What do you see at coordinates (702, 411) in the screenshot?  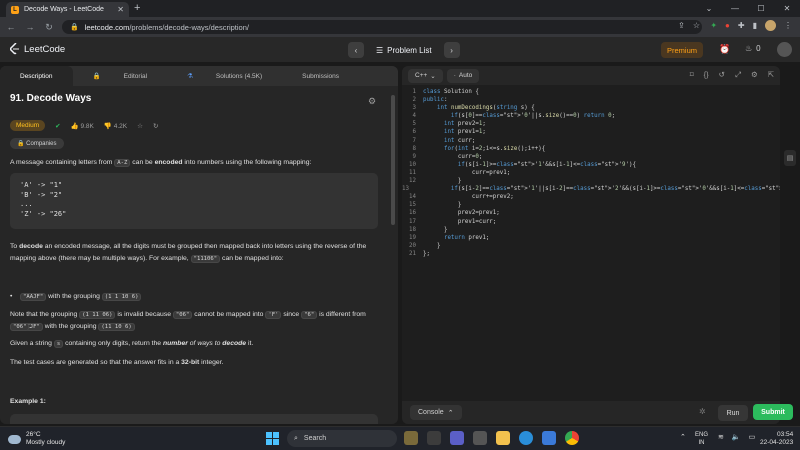 I see `debug-bug-icon: ✲` at bounding box center [702, 411].